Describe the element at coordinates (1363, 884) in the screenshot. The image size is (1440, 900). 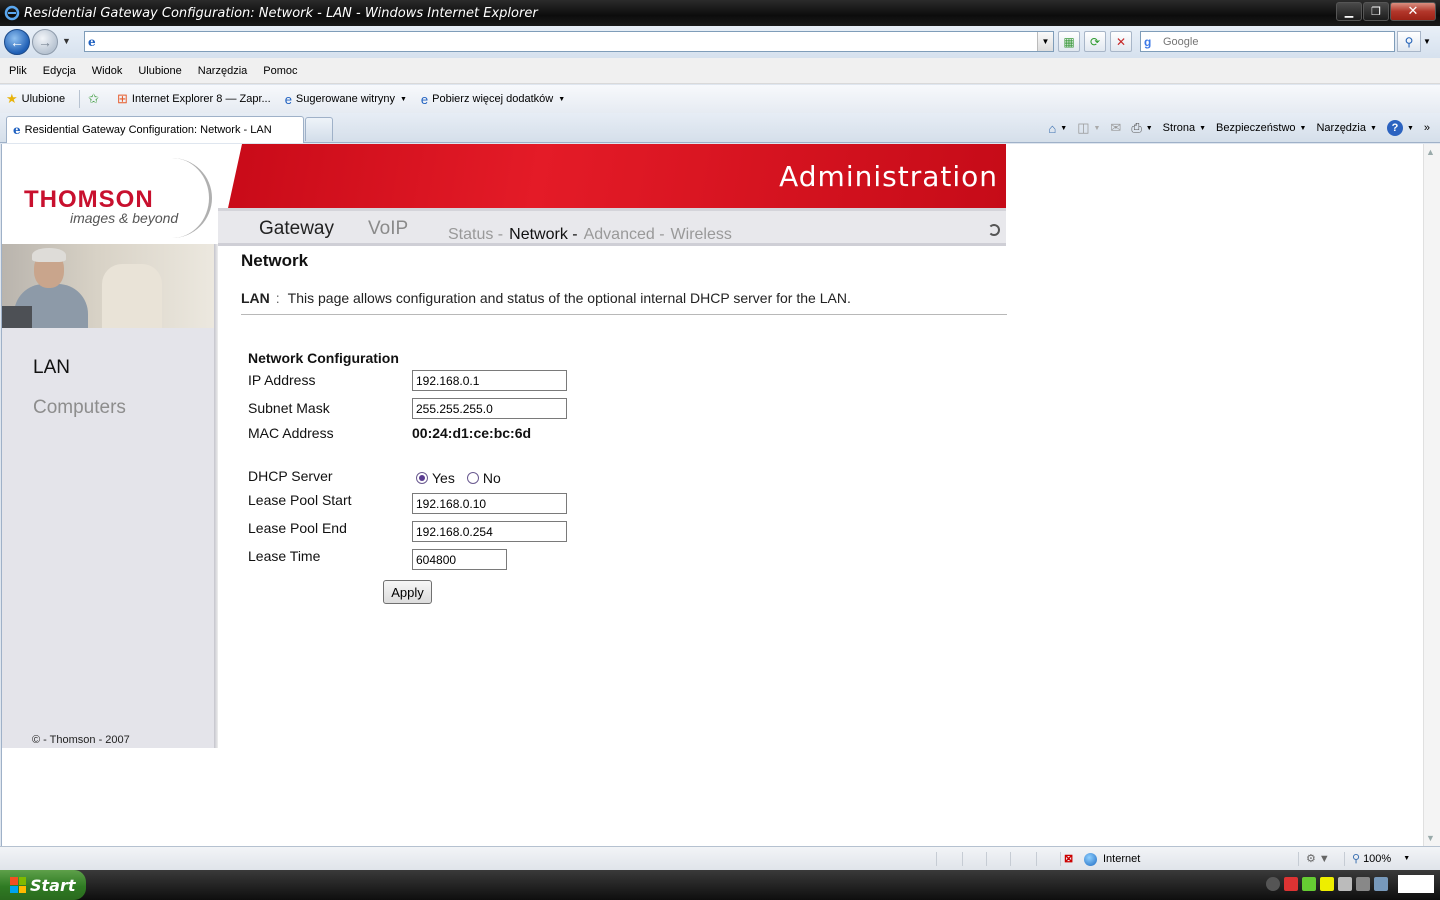
I see `tray-wifi-icon` at that location.